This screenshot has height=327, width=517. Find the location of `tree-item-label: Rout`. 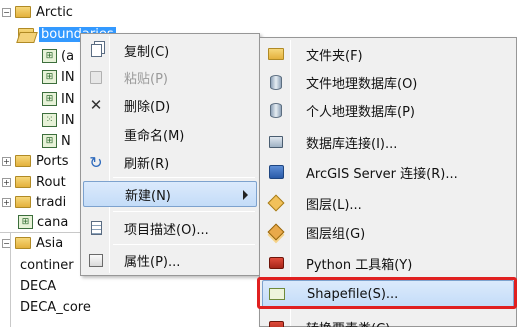

tree-item-label: Rout is located at coordinates (51, 182).